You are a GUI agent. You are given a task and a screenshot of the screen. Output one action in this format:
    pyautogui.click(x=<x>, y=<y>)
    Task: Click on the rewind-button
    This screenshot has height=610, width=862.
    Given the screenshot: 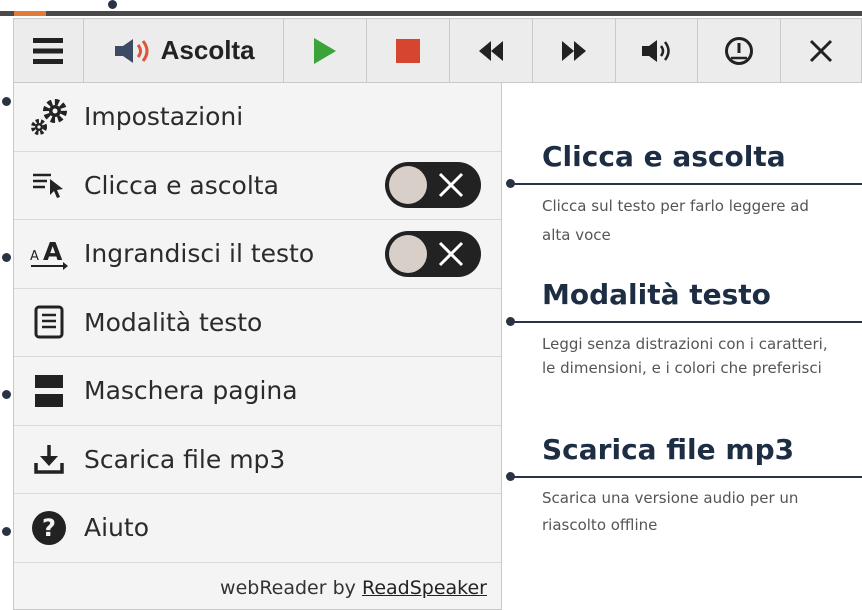 What is the action you would take?
    pyautogui.click(x=491, y=50)
    